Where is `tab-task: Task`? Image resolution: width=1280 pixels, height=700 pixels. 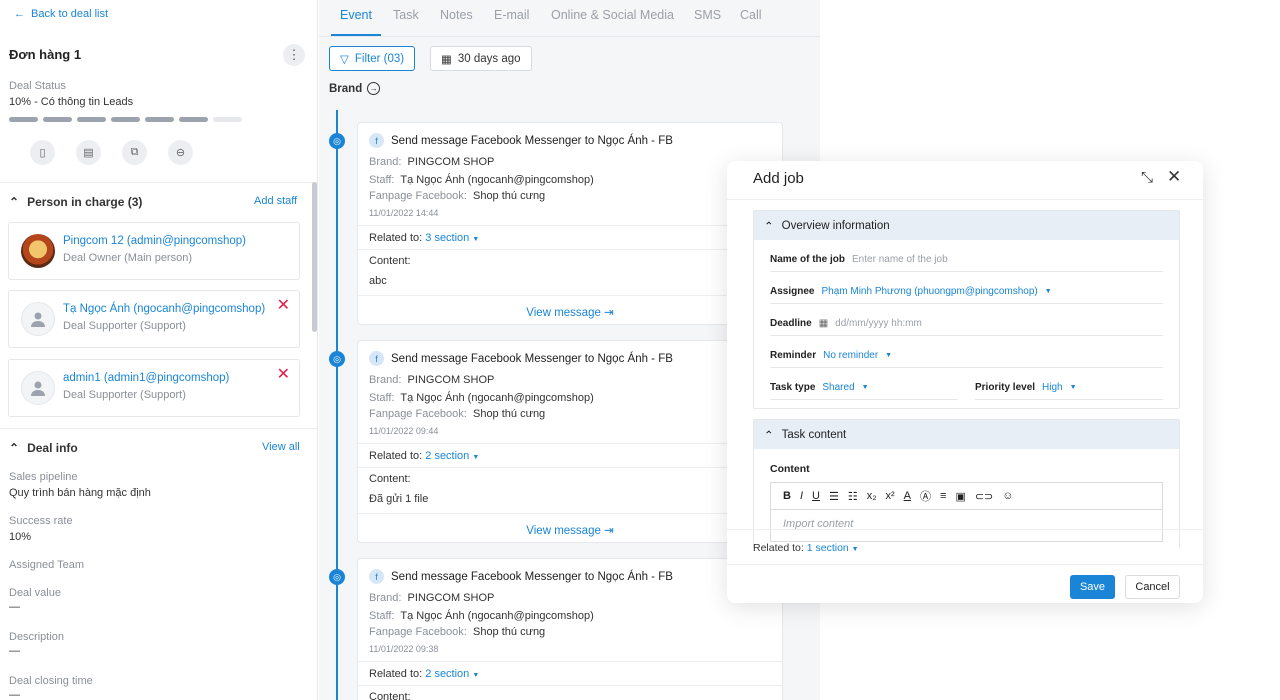
tab-task: Task is located at coordinates (406, 15).